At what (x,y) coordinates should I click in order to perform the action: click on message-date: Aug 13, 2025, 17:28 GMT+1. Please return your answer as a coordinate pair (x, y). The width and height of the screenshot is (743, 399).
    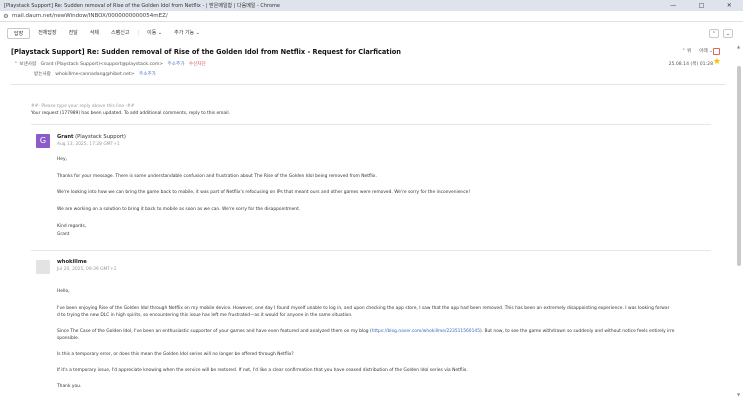
    Looking at the image, I should click on (88, 144).